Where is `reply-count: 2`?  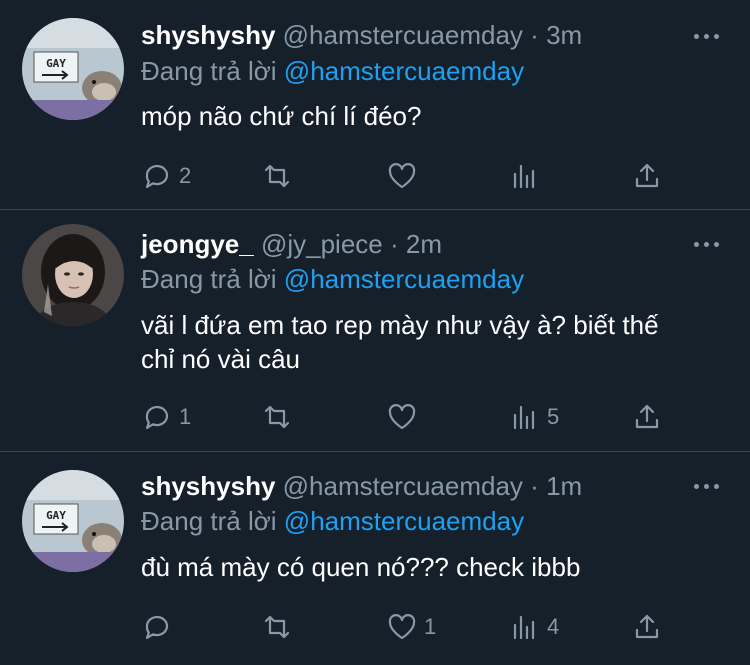 reply-count: 2 is located at coordinates (185, 175).